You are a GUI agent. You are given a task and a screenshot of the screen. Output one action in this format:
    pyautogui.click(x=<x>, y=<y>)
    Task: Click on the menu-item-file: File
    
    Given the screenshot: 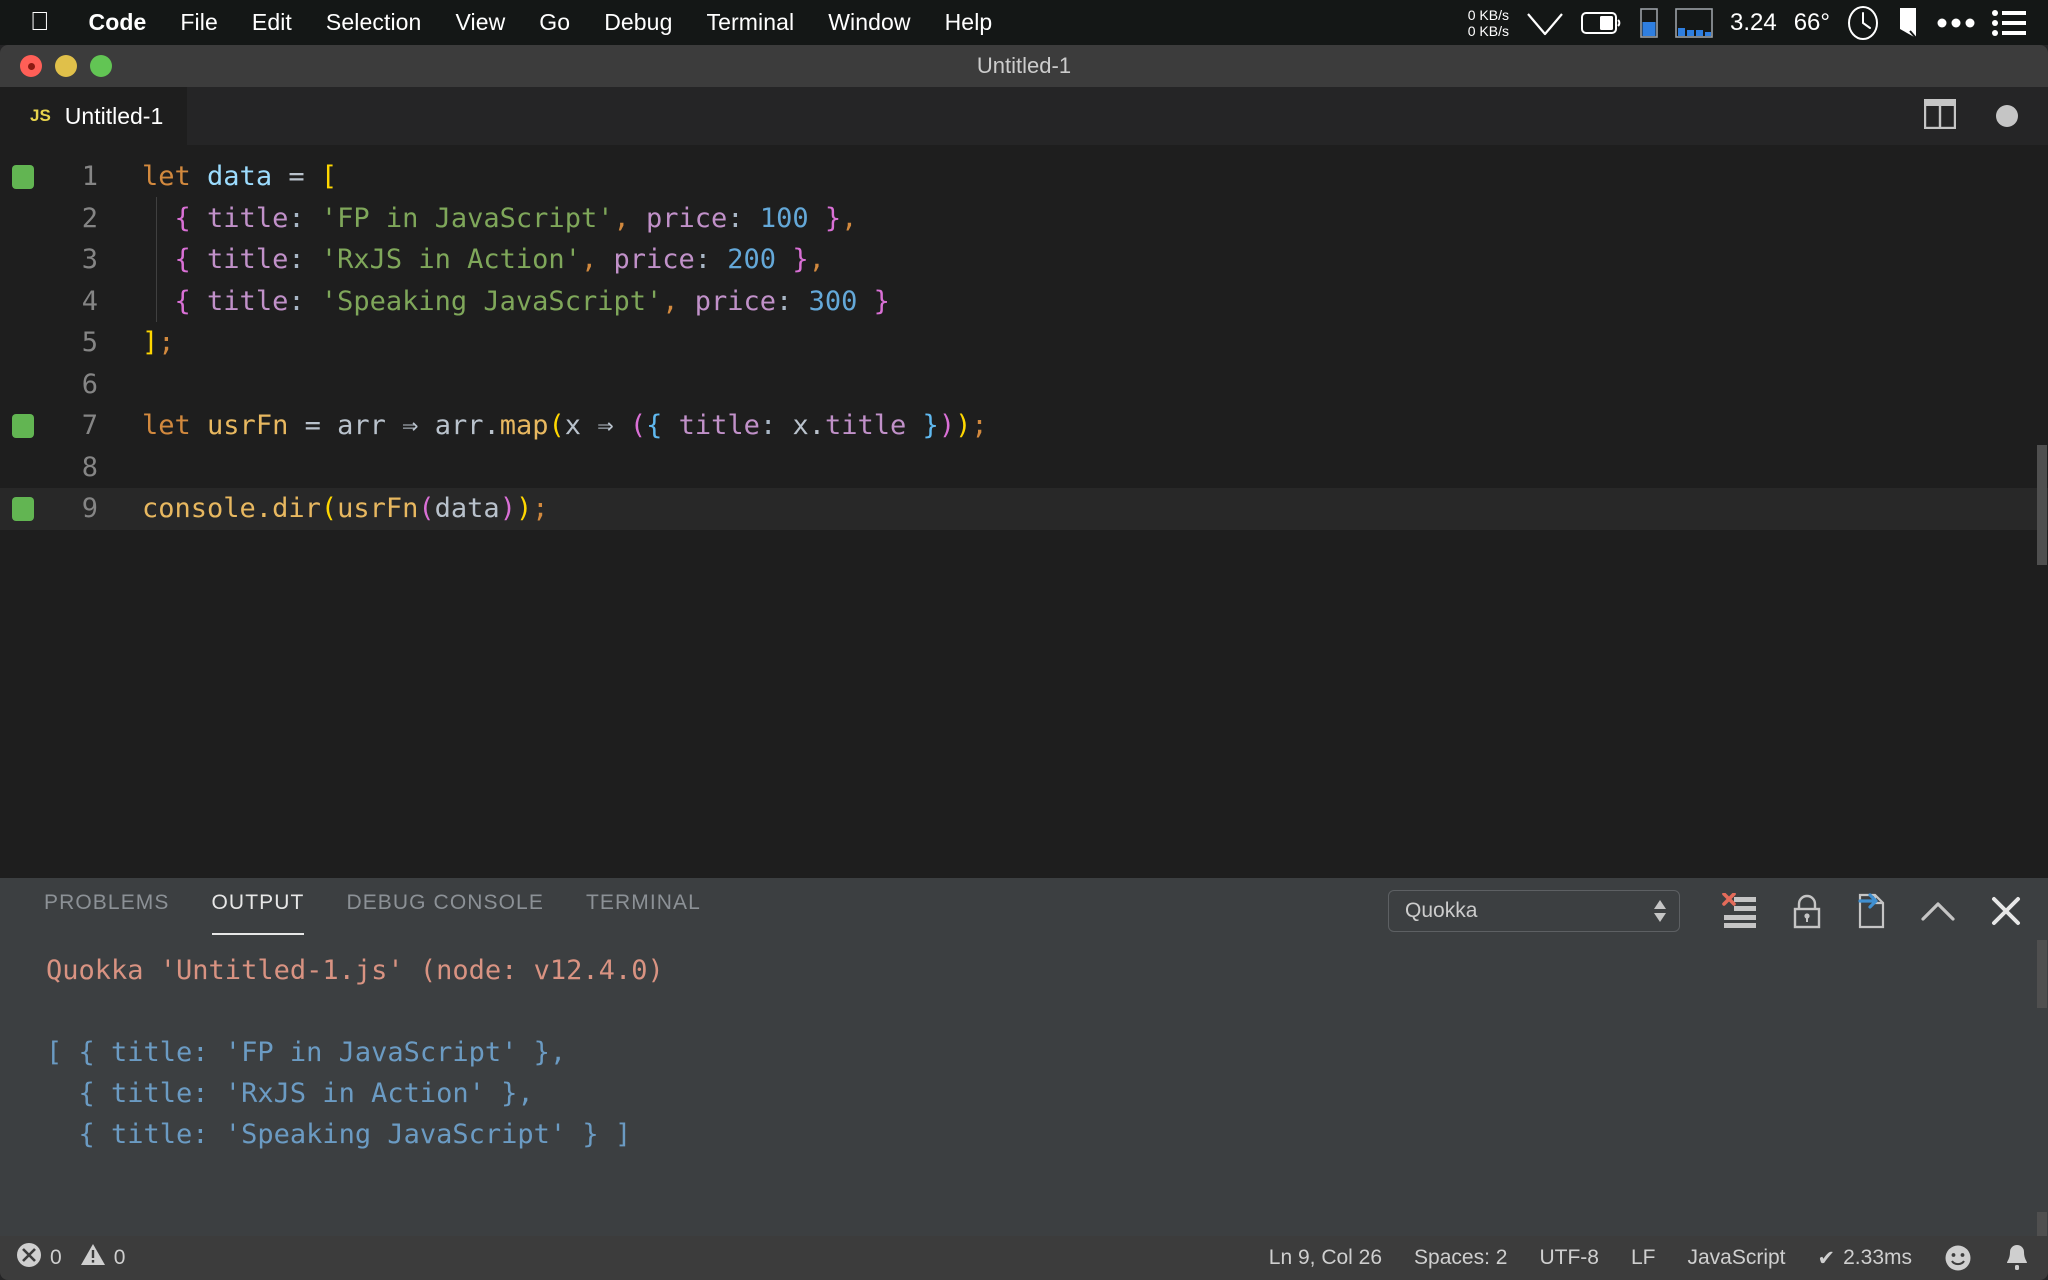 What is the action you would take?
    pyautogui.click(x=198, y=22)
    